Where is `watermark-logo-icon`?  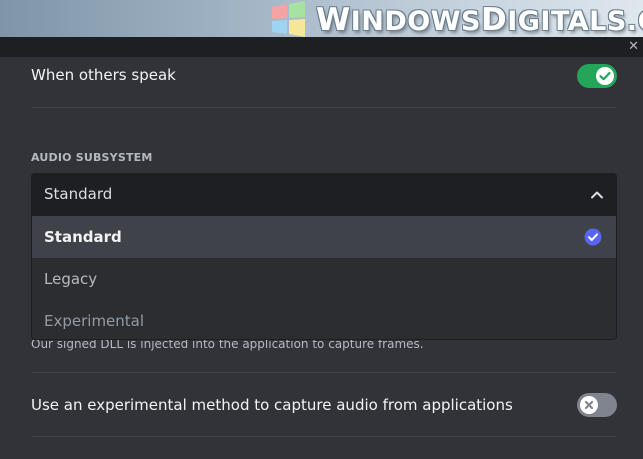 watermark-logo-icon is located at coordinates (288, 19).